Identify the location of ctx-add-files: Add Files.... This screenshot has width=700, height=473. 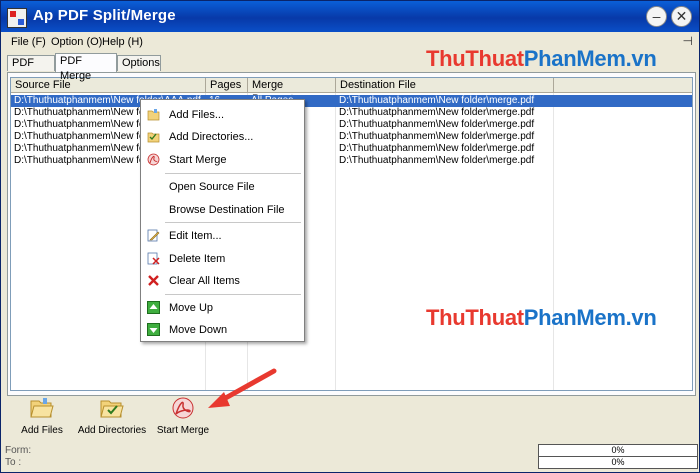
(222, 115).